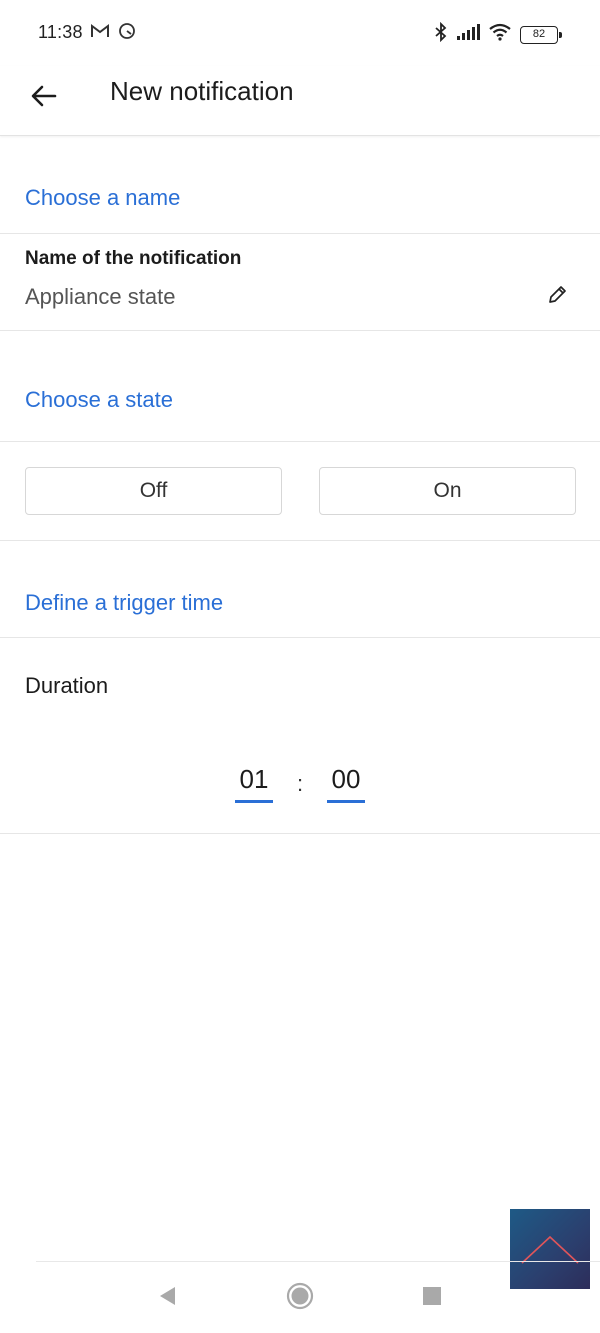 The height and width of the screenshot is (1333, 600). I want to click on arrow-left-icon, so click(44, 98).